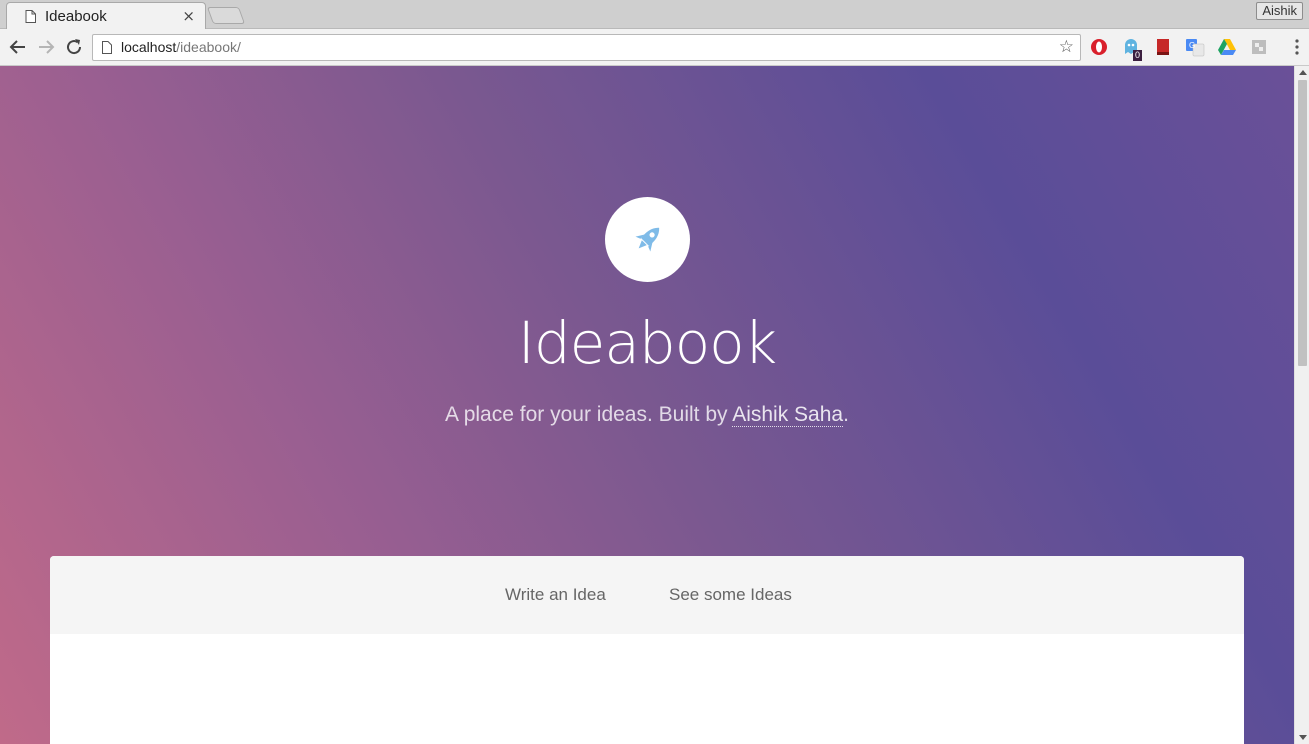 This screenshot has height=744, width=1309. I want to click on puzzle-extension-icon, so click(1259, 47).